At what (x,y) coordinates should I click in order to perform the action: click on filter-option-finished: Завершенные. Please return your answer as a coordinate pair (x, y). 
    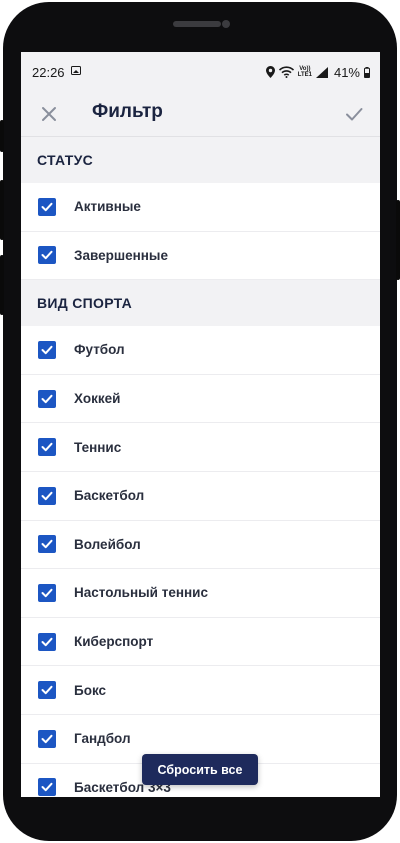
    Looking at the image, I should click on (200, 256).